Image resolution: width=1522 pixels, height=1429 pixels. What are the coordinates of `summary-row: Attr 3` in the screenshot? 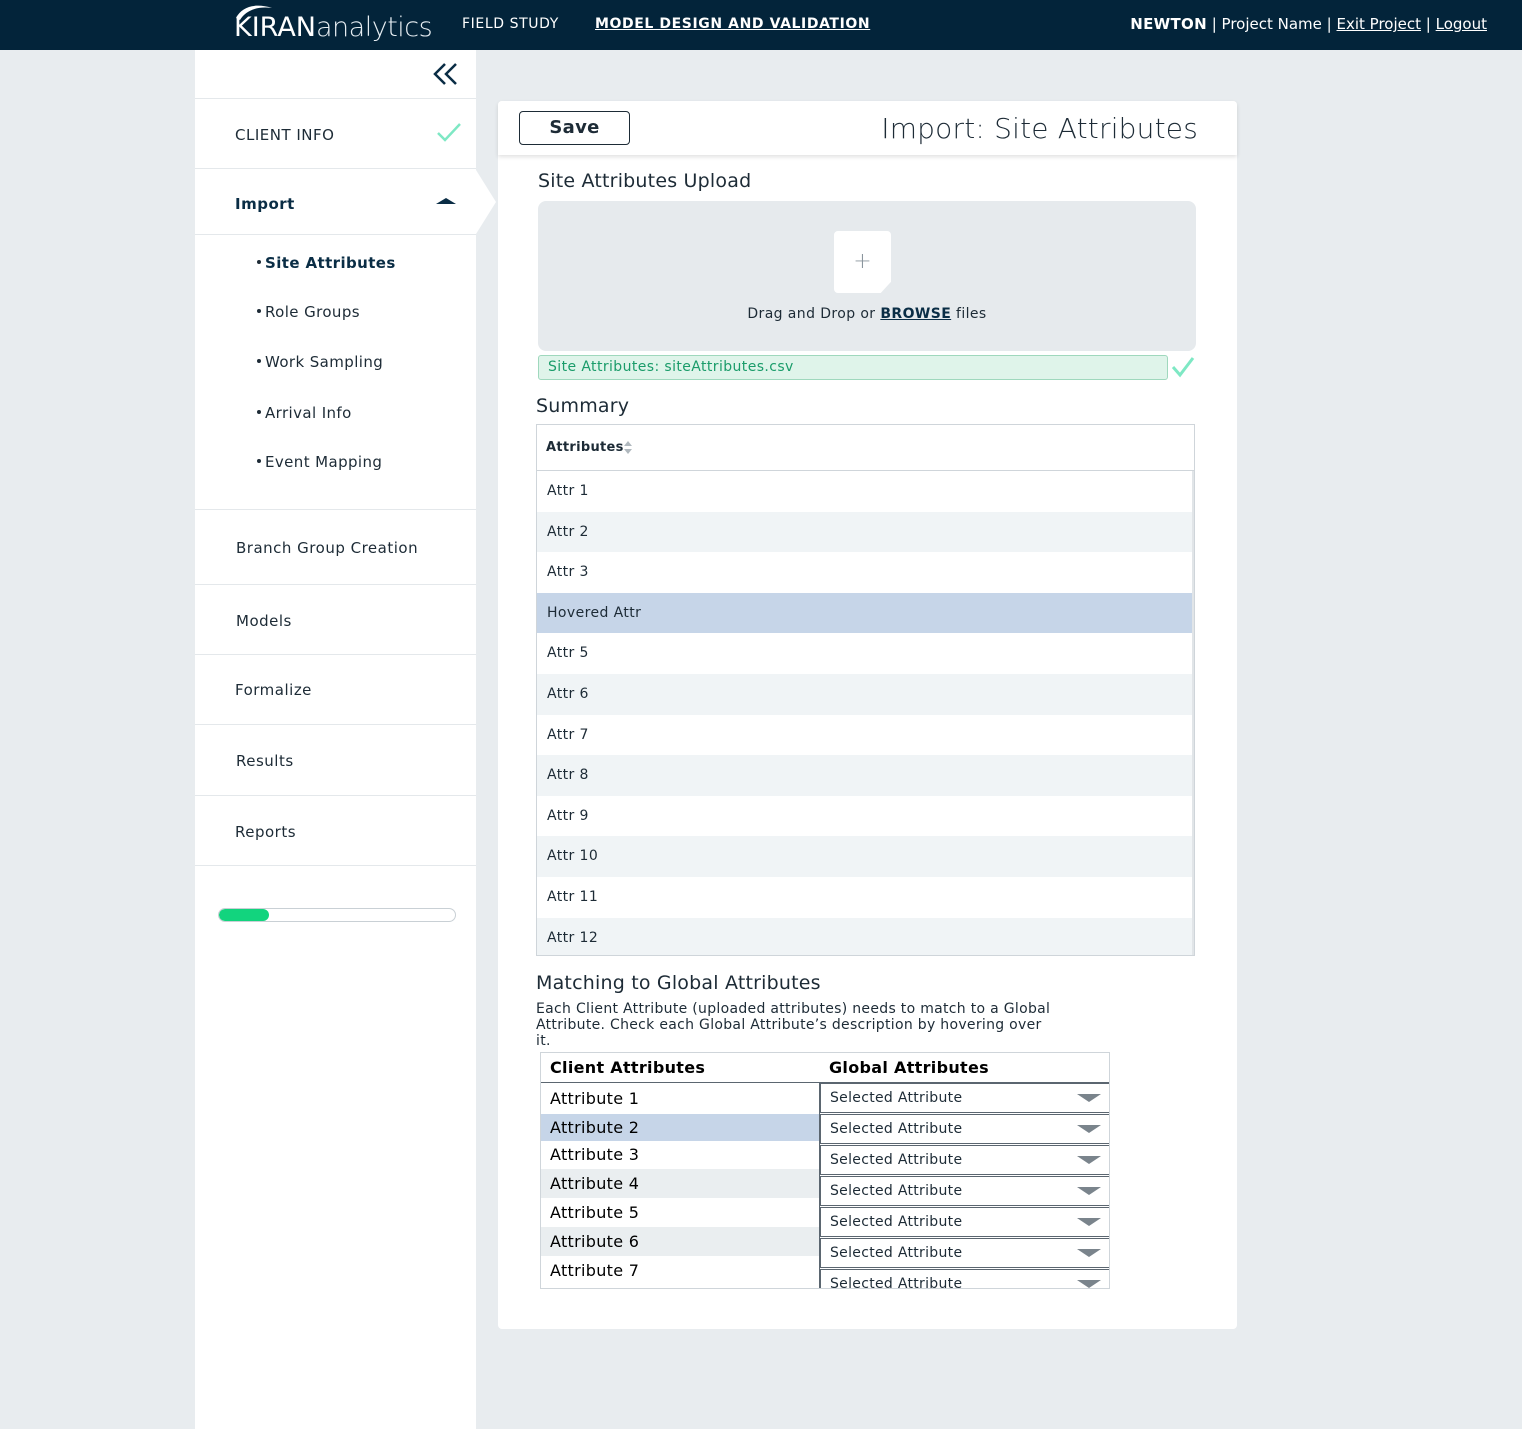 It's located at (865, 572).